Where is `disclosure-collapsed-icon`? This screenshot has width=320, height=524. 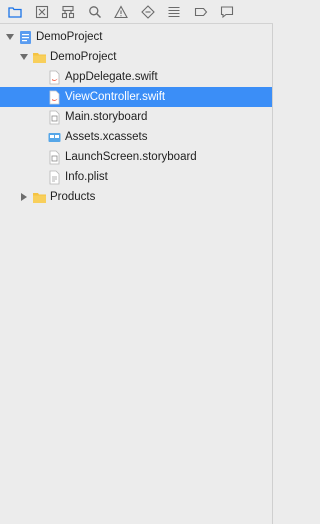 disclosure-collapsed-icon is located at coordinates (24, 197).